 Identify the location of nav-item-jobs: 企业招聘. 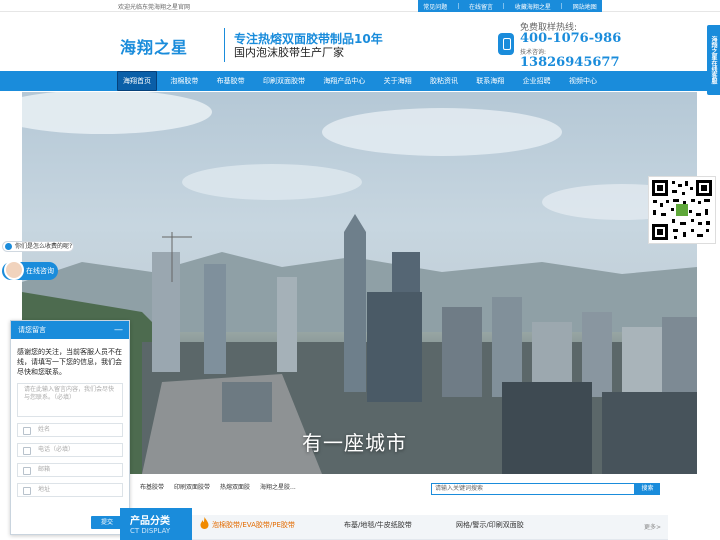
(537, 81).